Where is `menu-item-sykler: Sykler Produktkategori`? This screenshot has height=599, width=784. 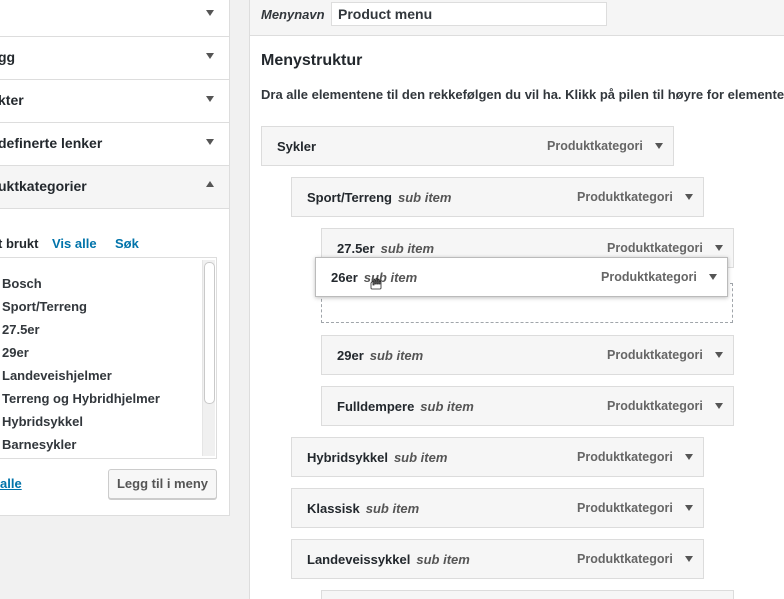 menu-item-sykler: Sykler Produktkategori is located at coordinates (467, 146).